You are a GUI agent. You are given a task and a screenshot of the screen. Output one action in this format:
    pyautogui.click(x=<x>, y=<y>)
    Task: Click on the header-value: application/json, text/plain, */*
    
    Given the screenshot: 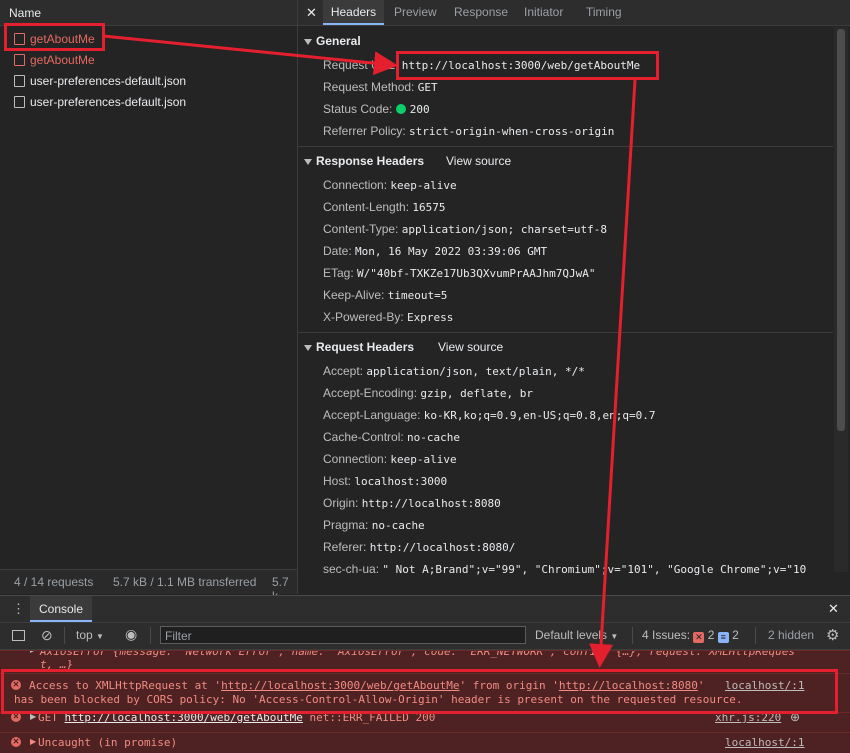 What is the action you would take?
    pyautogui.click(x=475, y=371)
    